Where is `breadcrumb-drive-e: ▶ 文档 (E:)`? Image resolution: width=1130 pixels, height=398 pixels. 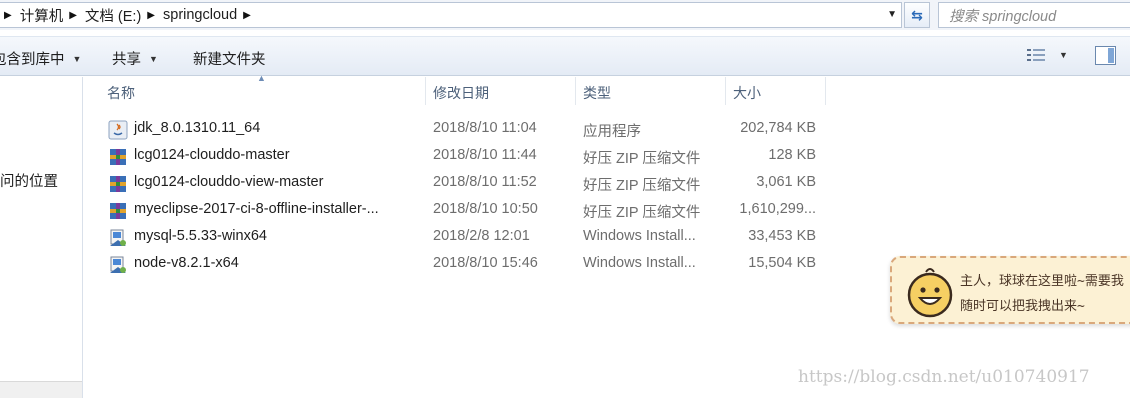 breadcrumb-drive-e: ▶ 文档 (E:) is located at coordinates (102, 15).